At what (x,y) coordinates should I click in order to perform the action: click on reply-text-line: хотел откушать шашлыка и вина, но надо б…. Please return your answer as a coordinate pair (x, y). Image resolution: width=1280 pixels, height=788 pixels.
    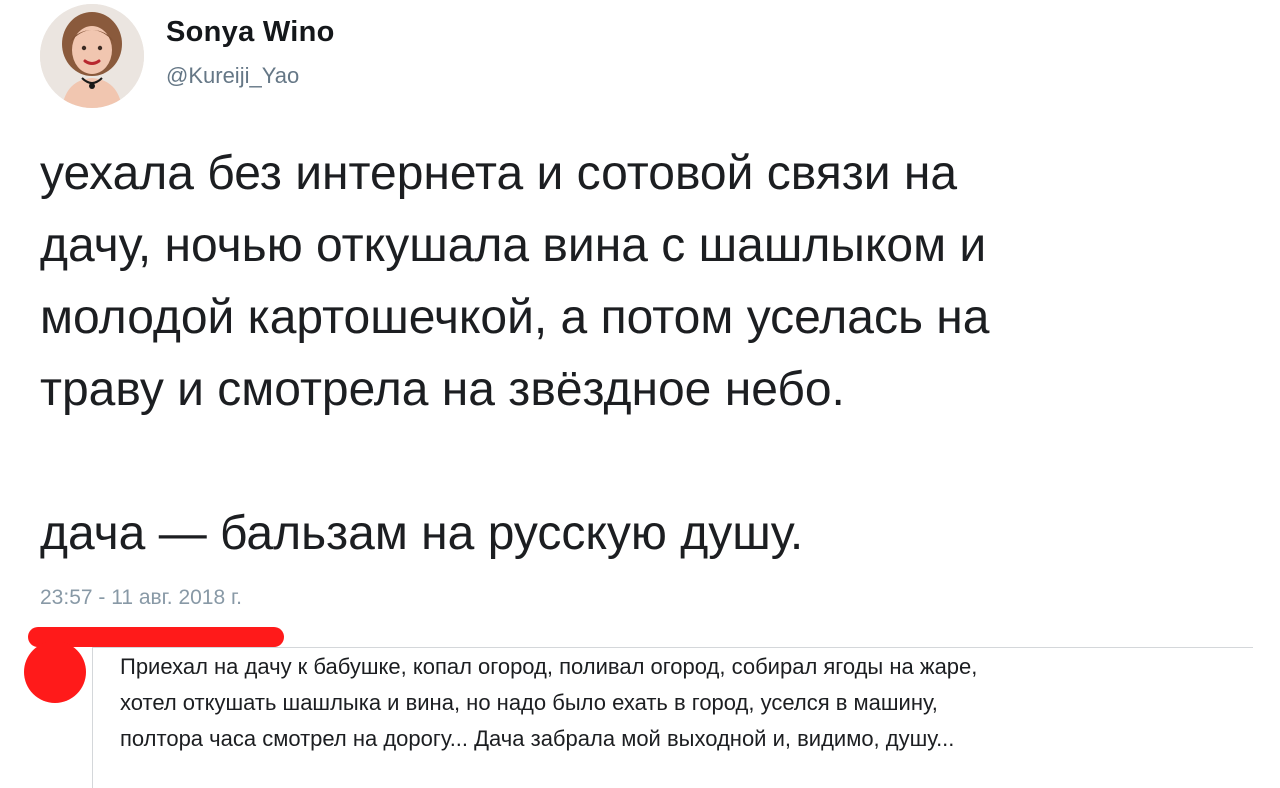
    Looking at the image, I should click on (529, 702).